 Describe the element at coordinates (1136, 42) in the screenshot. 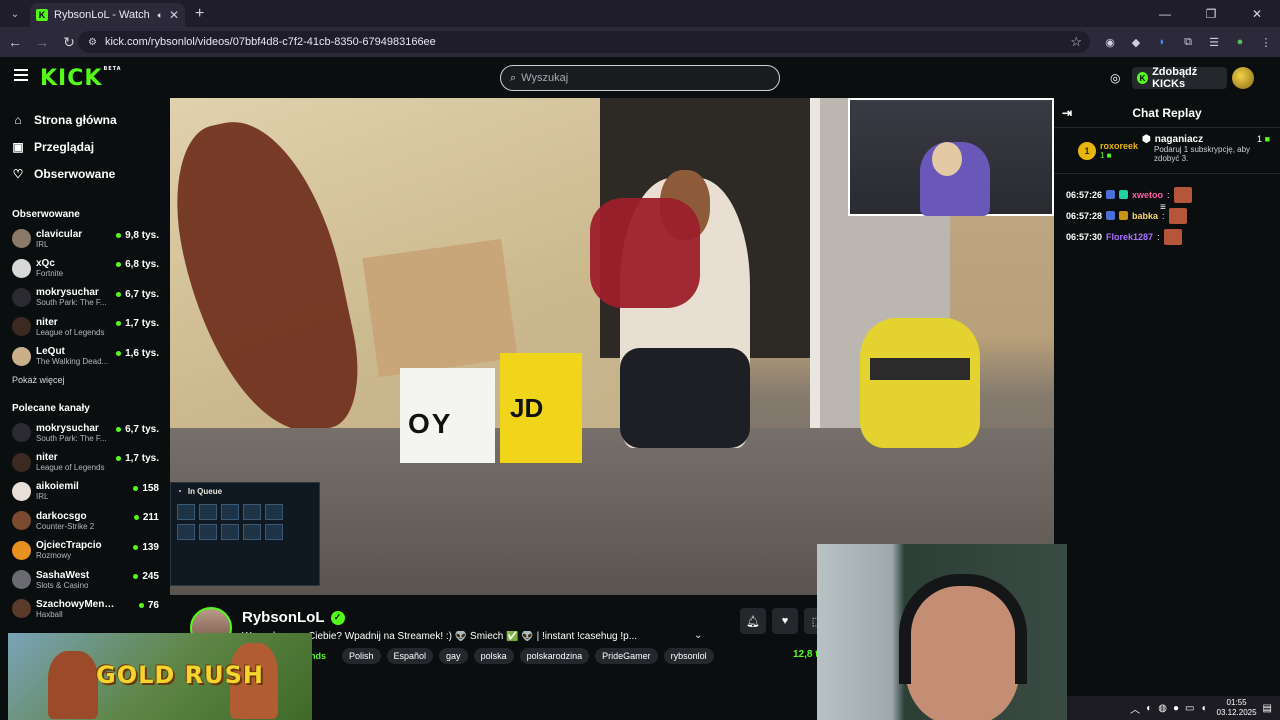

I see `extension-icon: ◆` at that location.